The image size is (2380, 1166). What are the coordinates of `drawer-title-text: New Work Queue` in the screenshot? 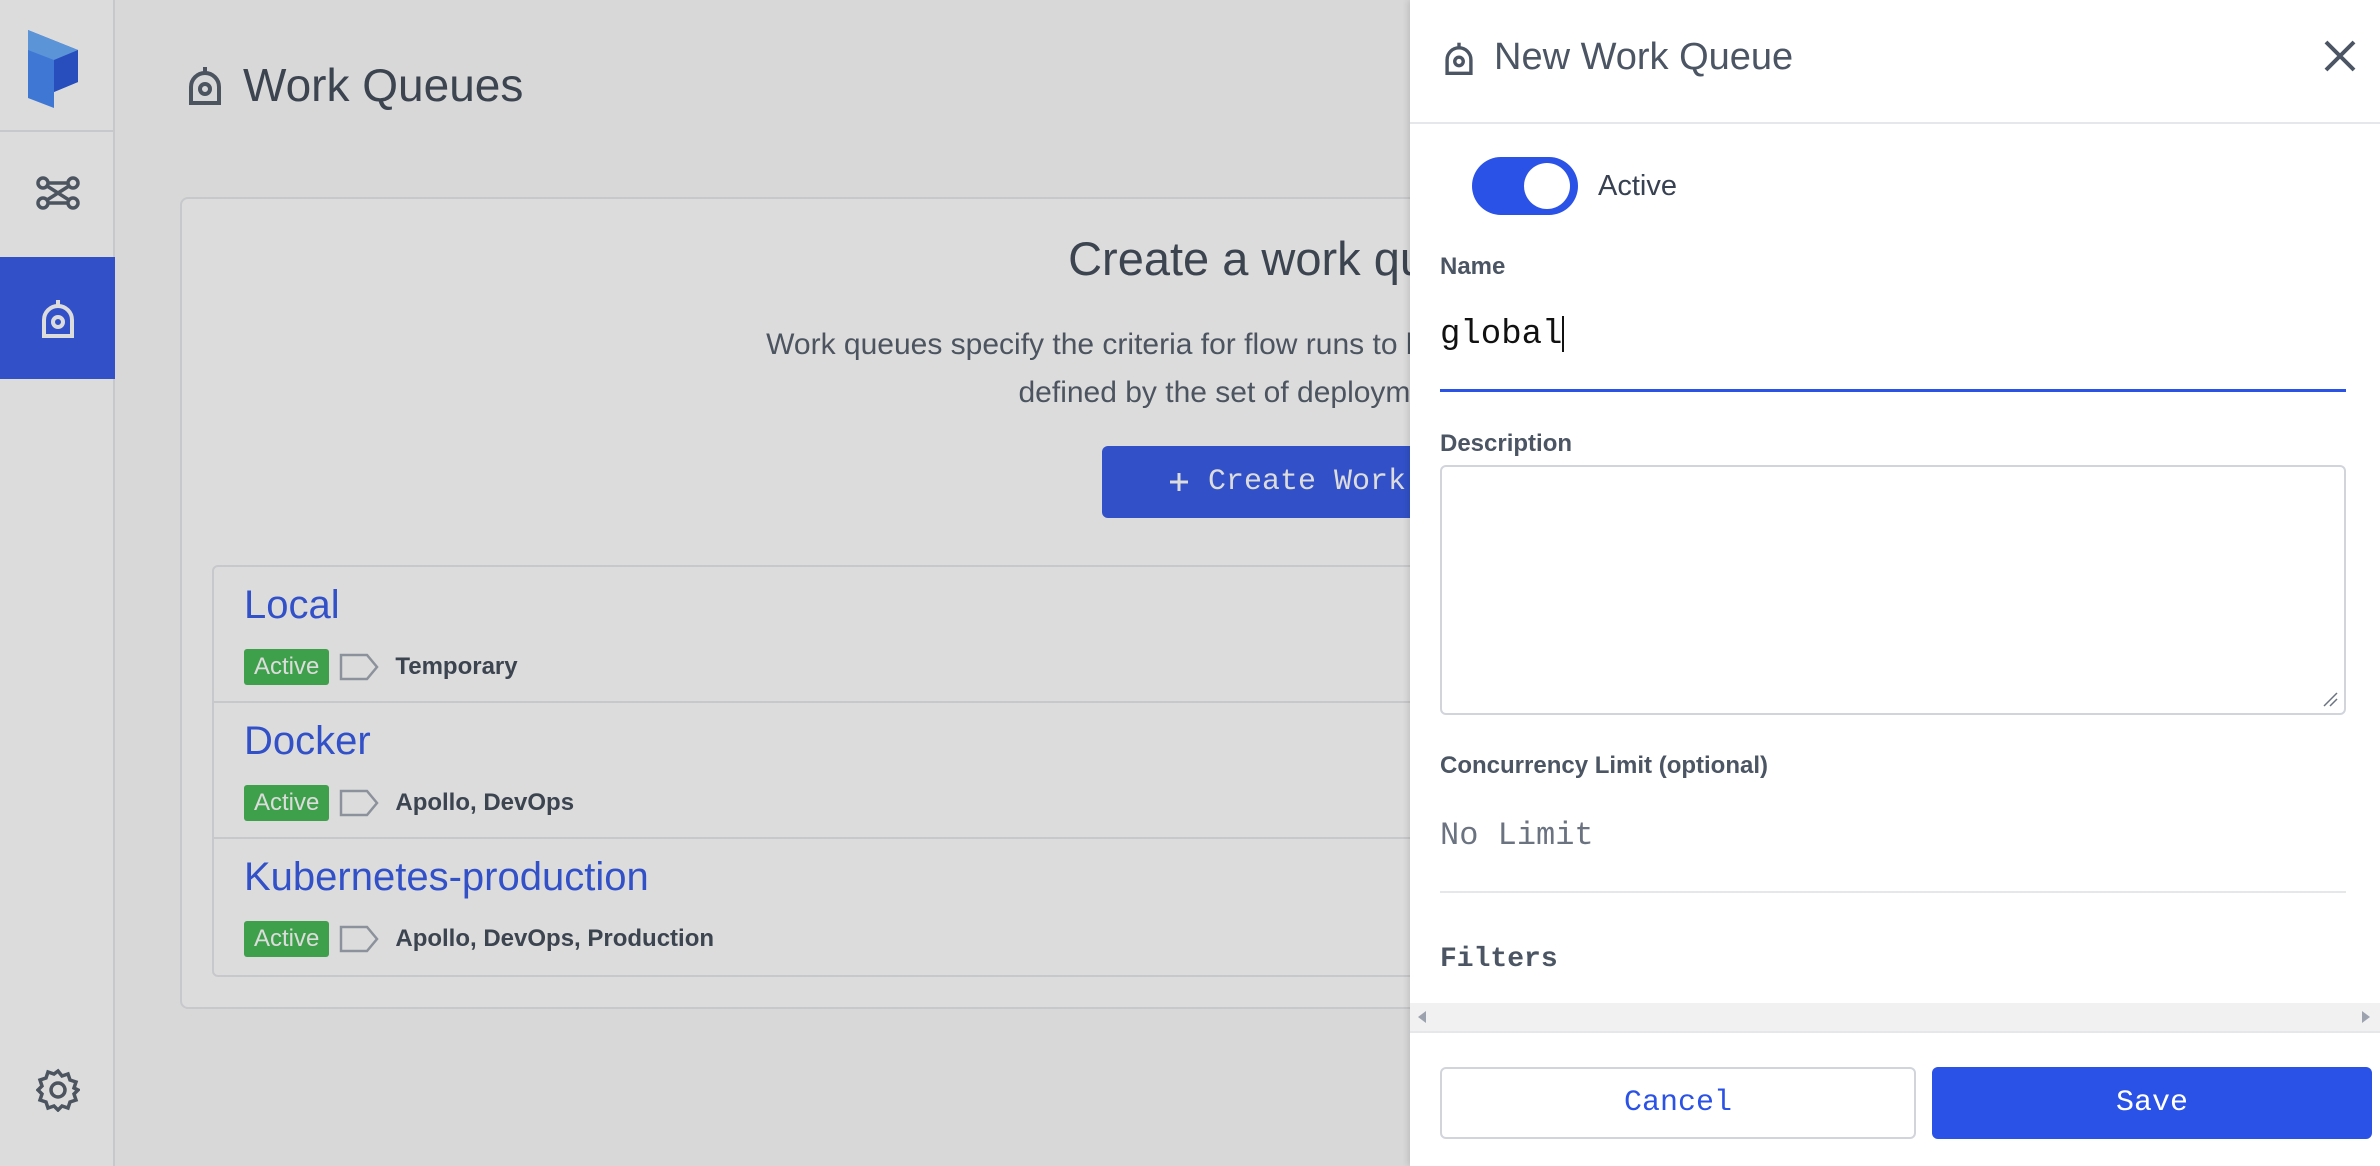 It's located at (1644, 57).